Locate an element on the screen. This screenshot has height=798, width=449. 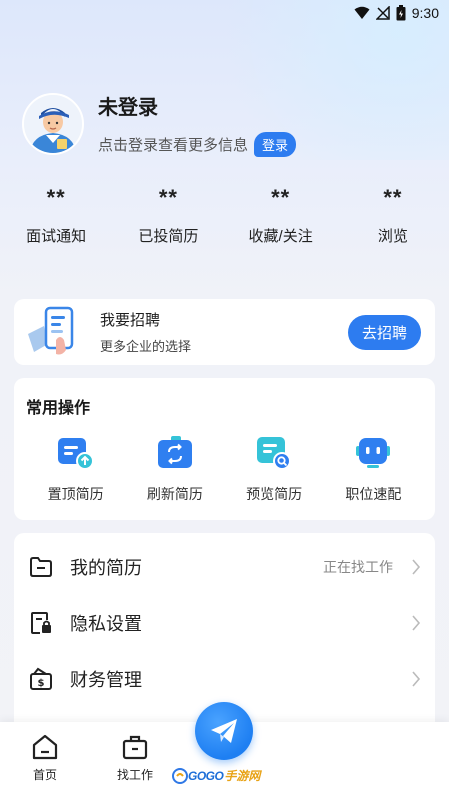
op-label: 职位速配 is located at coordinates (373, 494).